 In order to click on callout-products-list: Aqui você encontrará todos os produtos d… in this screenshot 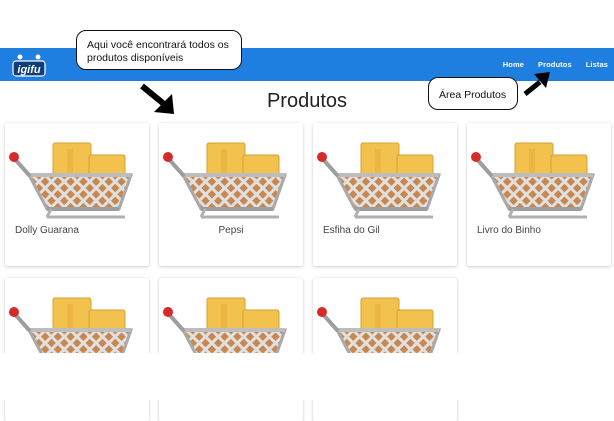, I will do `click(159, 50)`.